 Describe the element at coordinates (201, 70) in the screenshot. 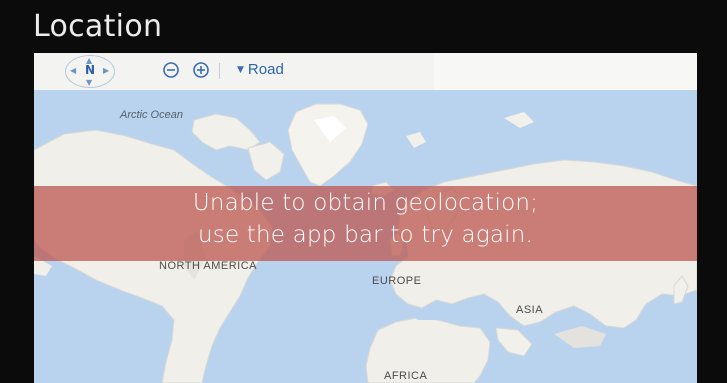

I see `zoom-in-icon` at that location.